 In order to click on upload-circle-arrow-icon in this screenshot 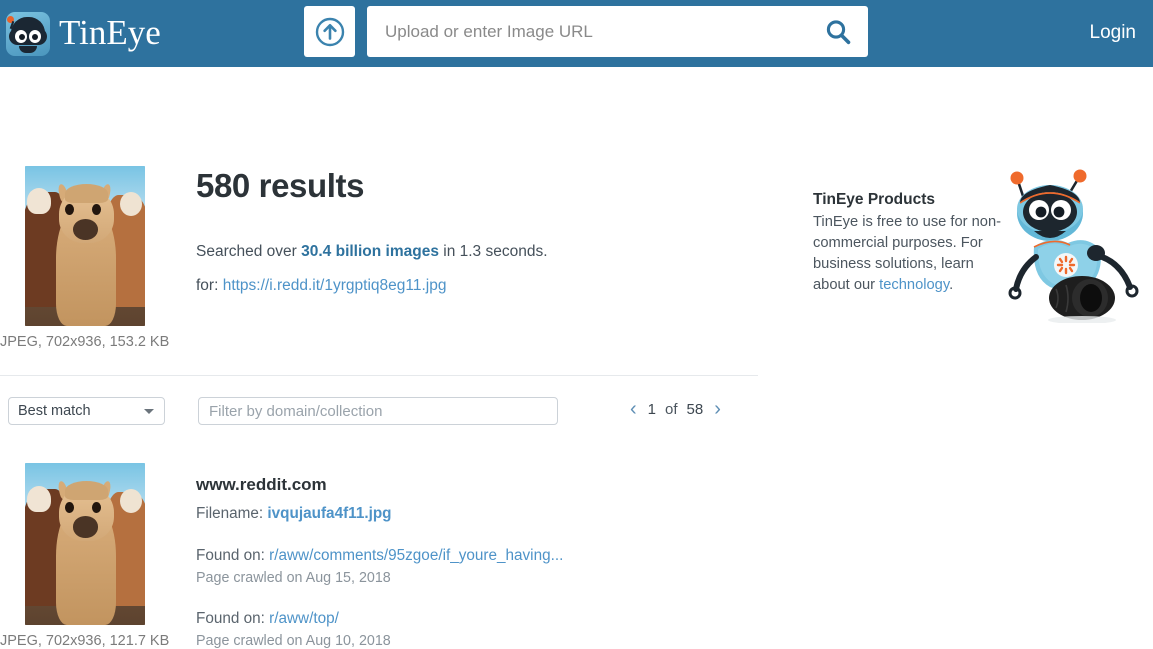, I will do `click(329, 31)`.